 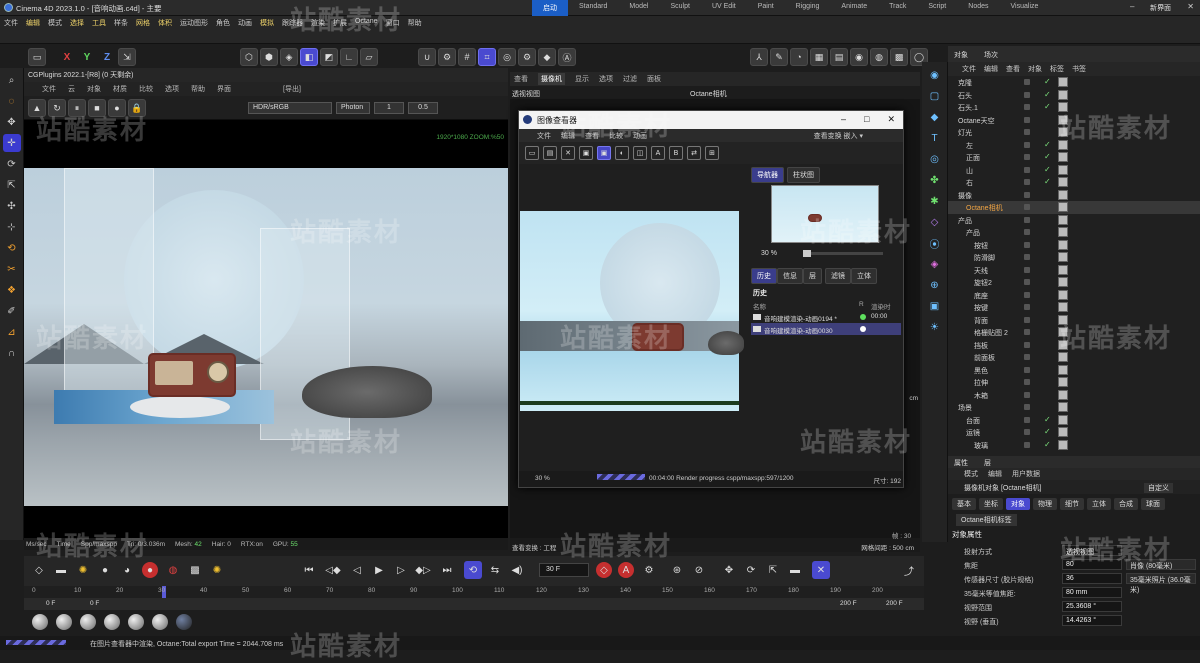 What do you see at coordinates (427, 57) in the screenshot?
I see `magnet-icon: ∪` at bounding box center [427, 57].